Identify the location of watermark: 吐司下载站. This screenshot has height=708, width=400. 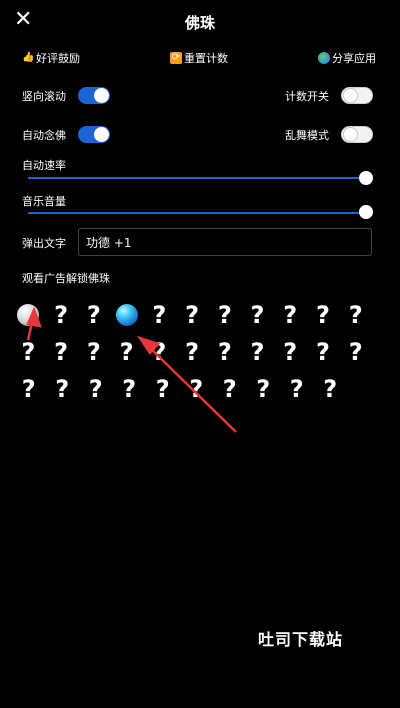
(301, 639).